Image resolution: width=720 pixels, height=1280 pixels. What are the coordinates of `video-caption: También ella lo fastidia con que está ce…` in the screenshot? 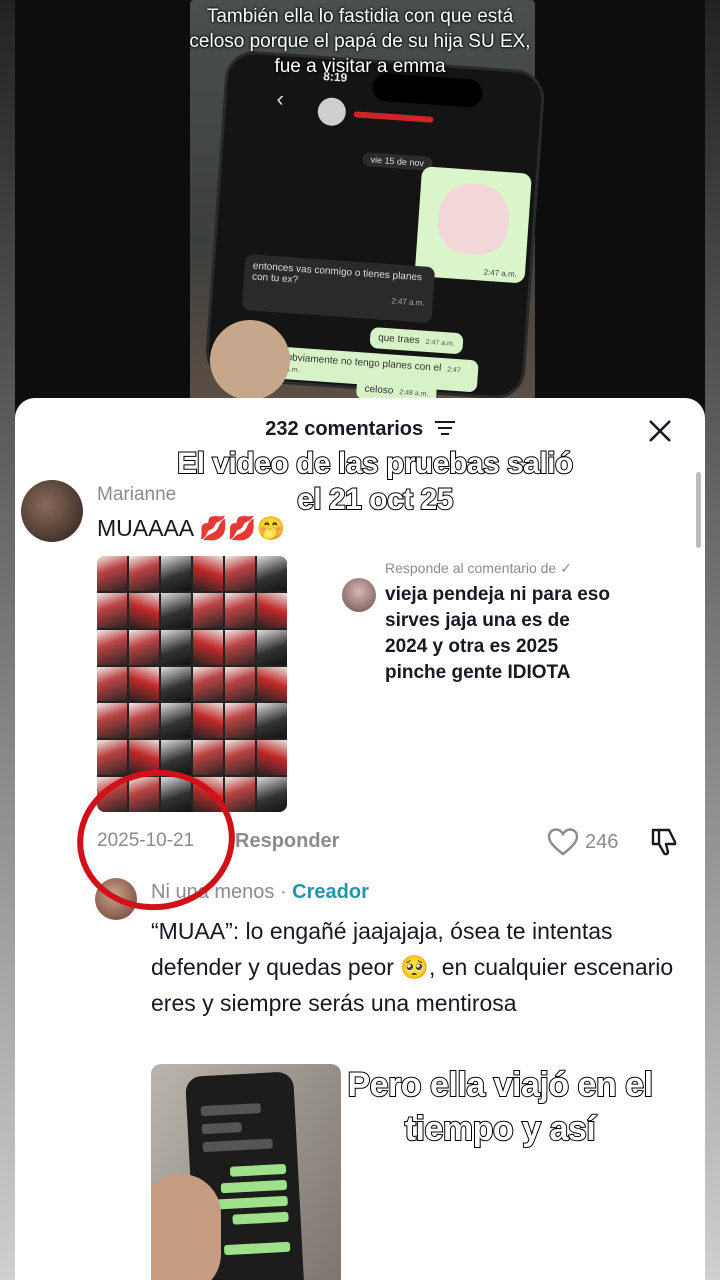 It's located at (360, 41).